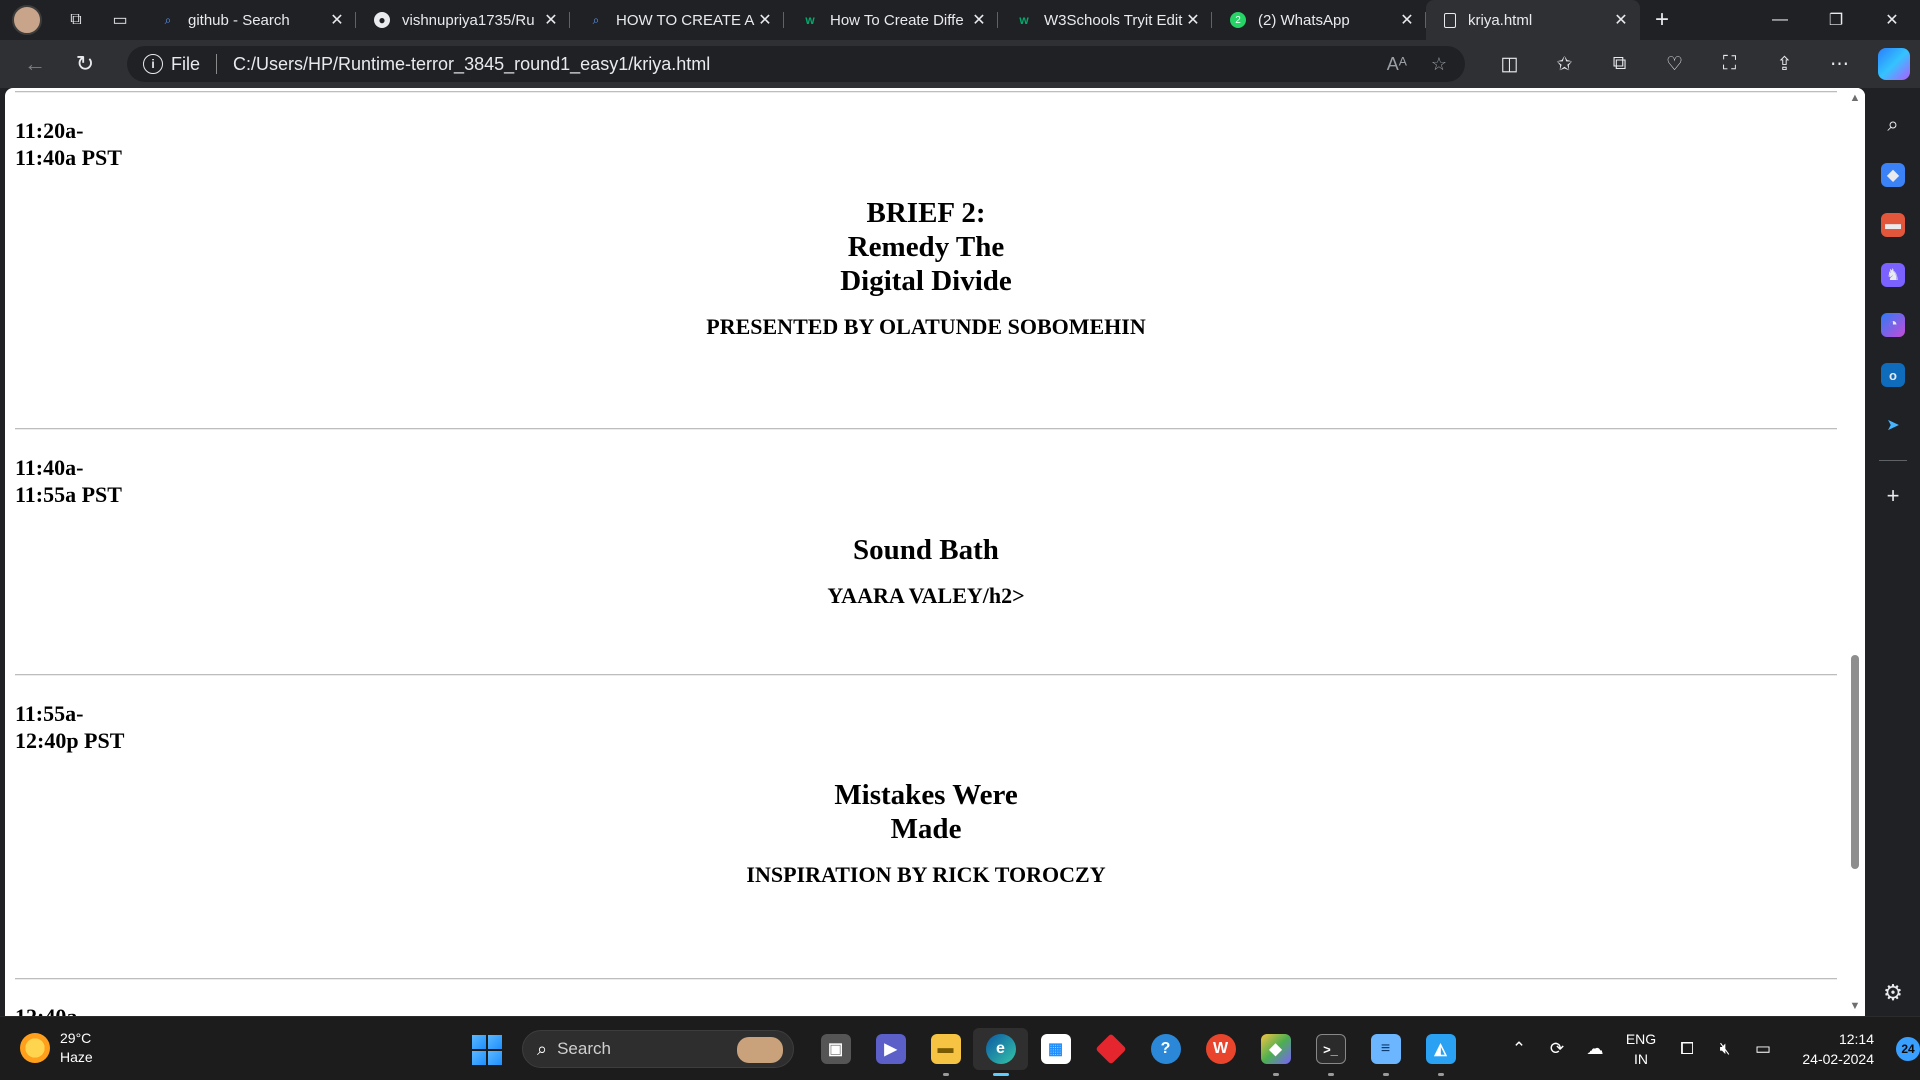 The image size is (1920, 1080). I want to click on speaker-muted-icon: 🔇︎, so click(1725, 1049).